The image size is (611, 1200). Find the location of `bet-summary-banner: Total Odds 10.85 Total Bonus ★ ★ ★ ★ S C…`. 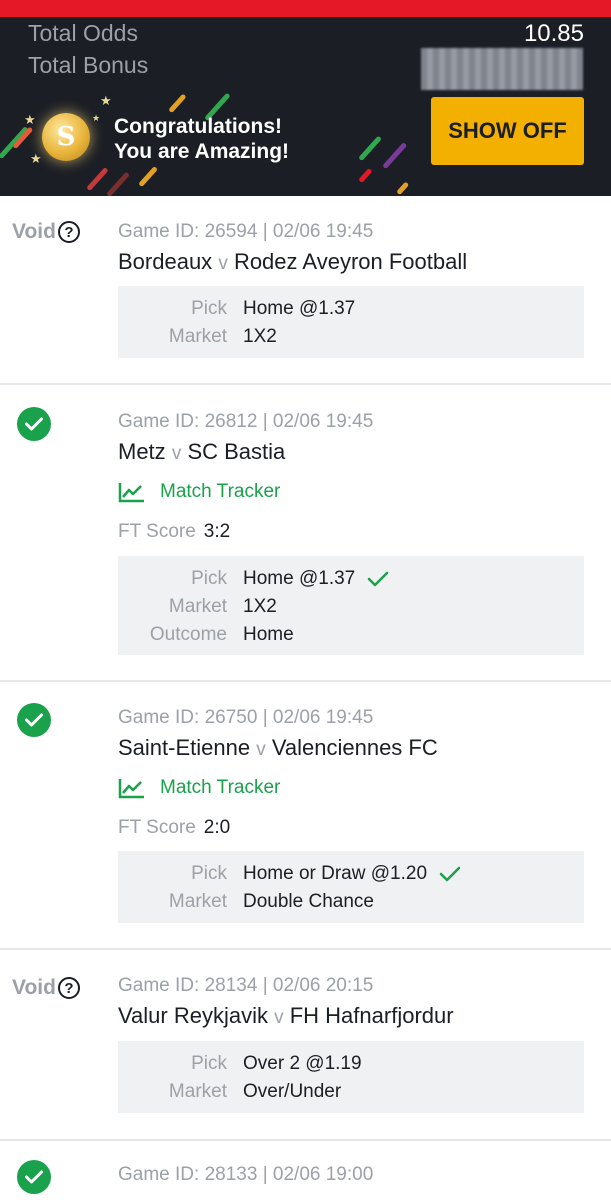

bet-summary-banner: Total Odds 10.85 Total Bonus ★ ★ ★ ★ S C… is located at coordinates (305, 106).